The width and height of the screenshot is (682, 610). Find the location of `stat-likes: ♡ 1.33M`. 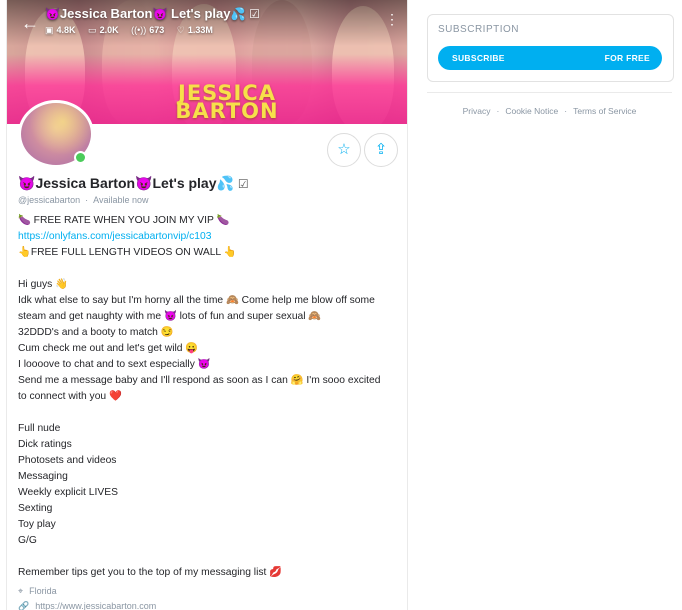

stat-likes: ♡ 1.33M is located at coordinates (194, 30).